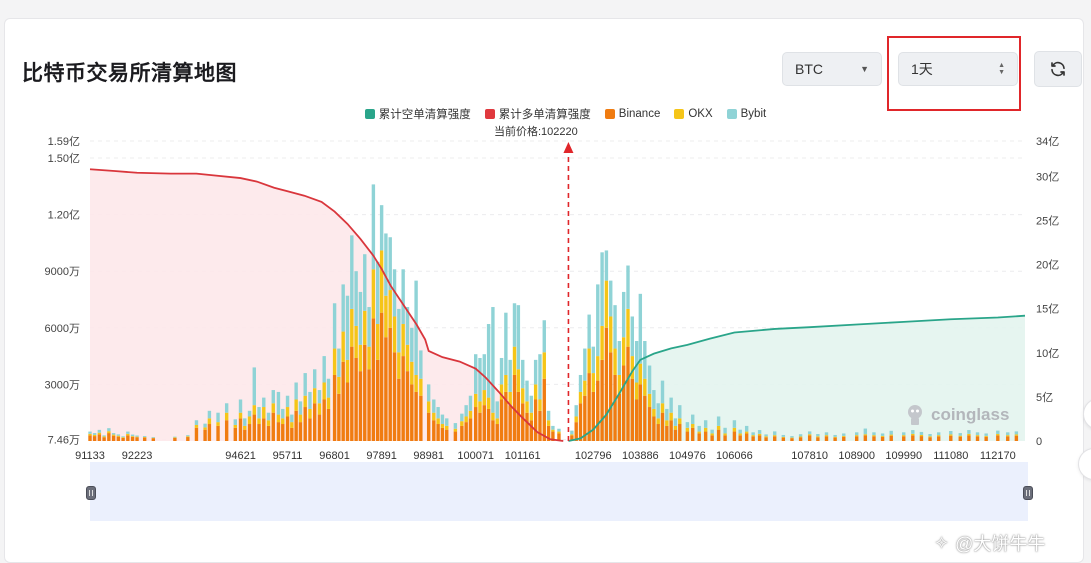  What do you see at coordinates (915, 415) in the screenshot?
I see `coinglass-logo-icon` at bounding box center [915, 415].